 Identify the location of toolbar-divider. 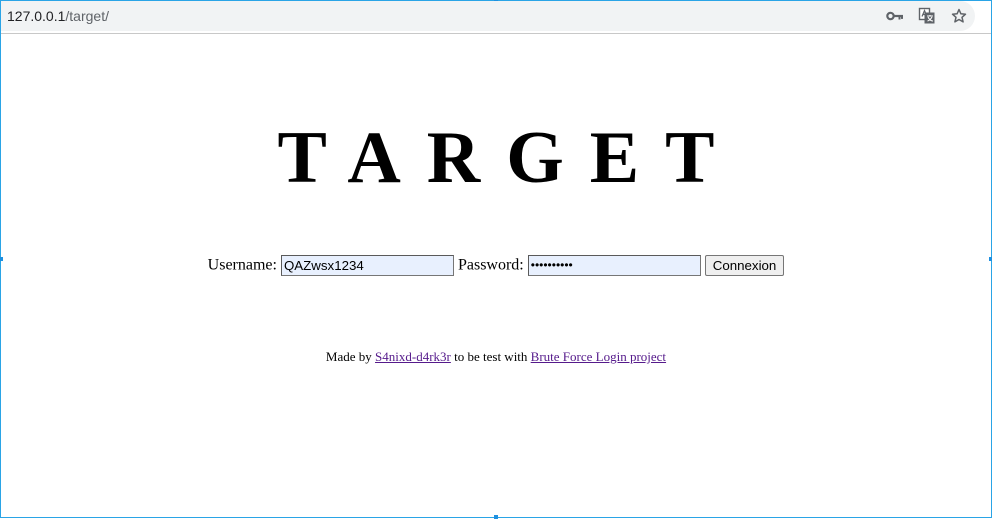
(496, 33).